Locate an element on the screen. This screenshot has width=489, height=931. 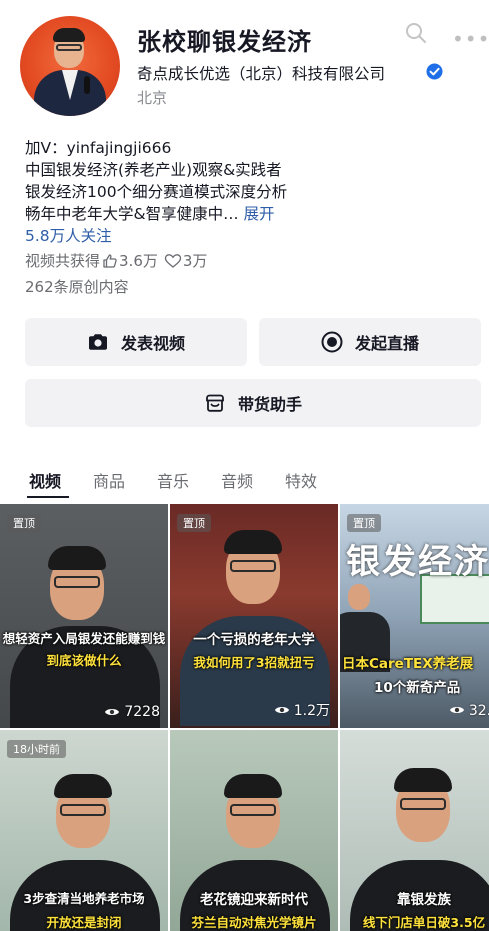
post-video-label: 发表视频 is located at coordinates (152, 343).